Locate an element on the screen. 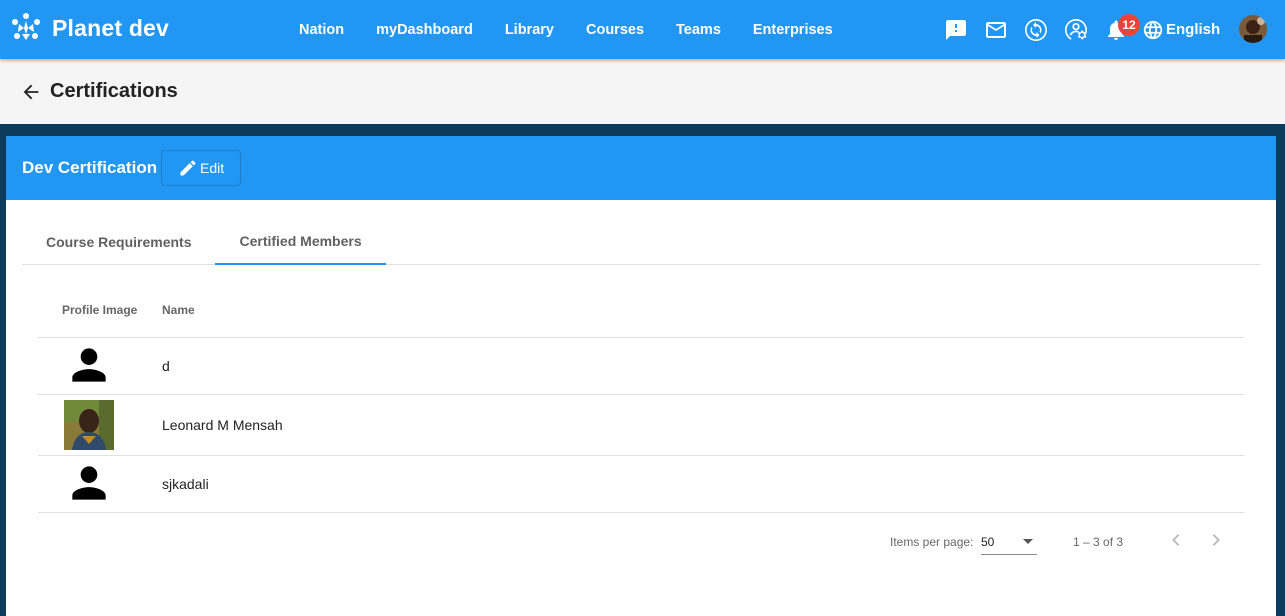  profile-photo is located at coordinates (89, 425).